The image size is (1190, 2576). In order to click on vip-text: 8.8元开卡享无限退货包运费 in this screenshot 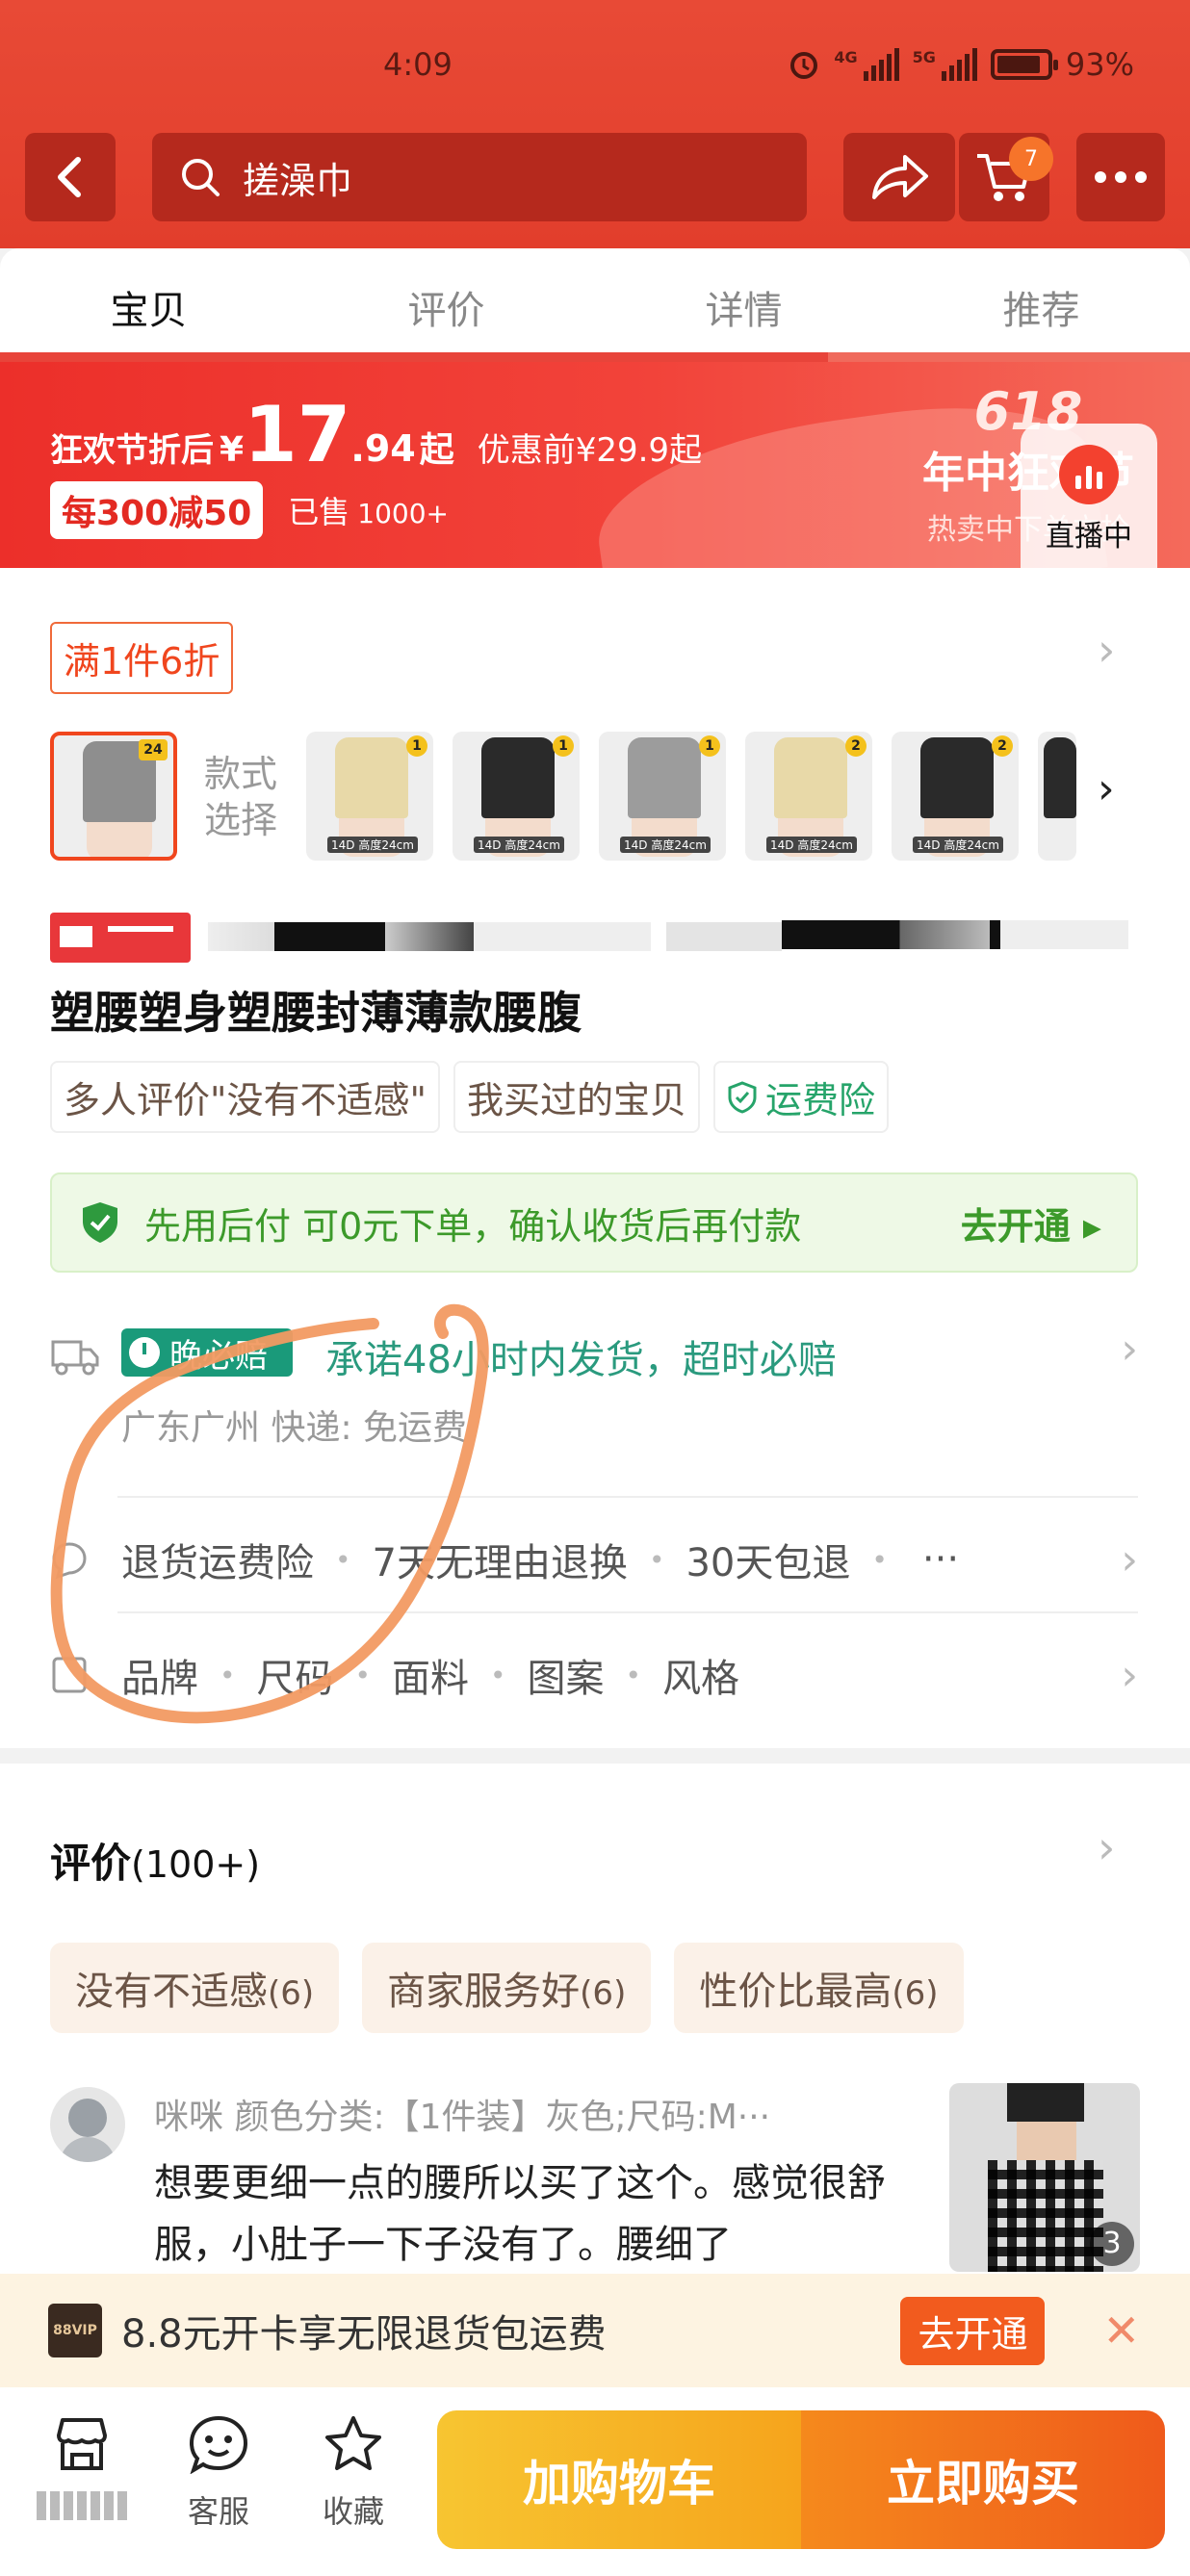, I will do `click(364, 2334)`.